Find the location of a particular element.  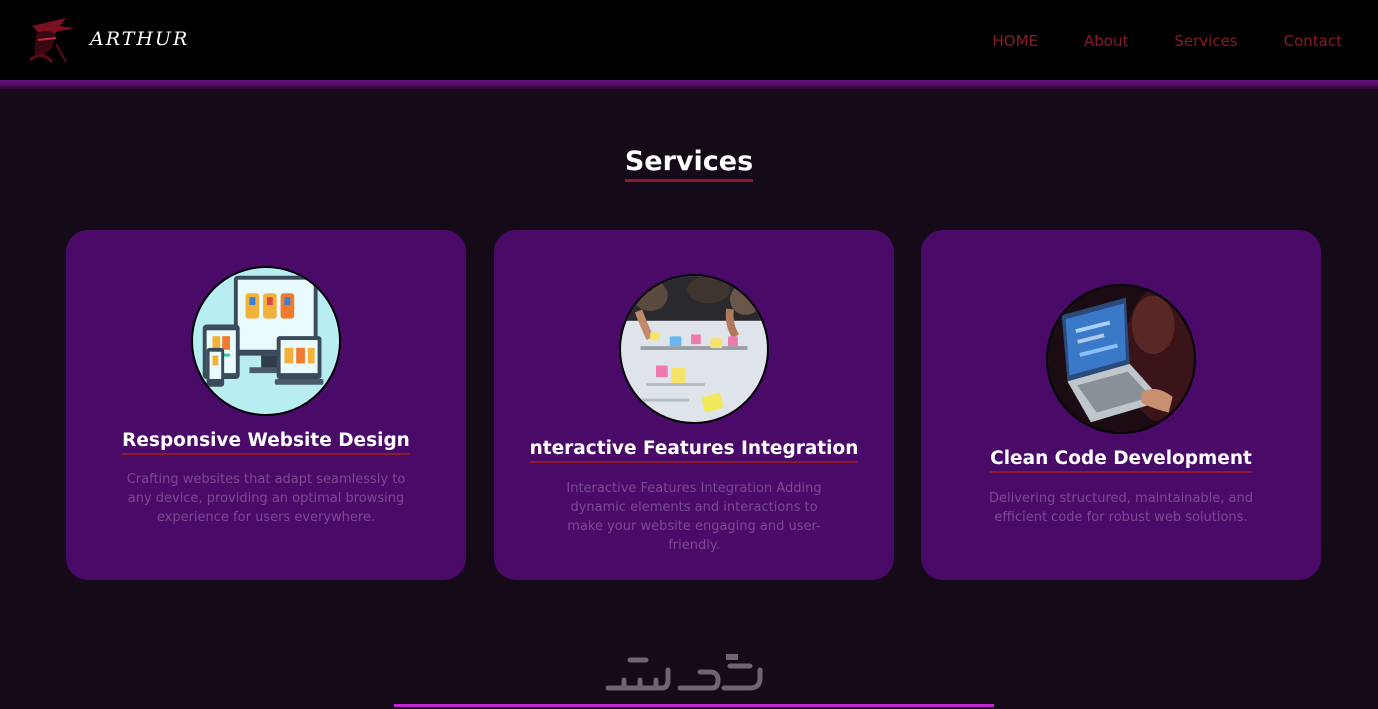

nav-link-contact: Contact is located at coordinates (1313, 41).